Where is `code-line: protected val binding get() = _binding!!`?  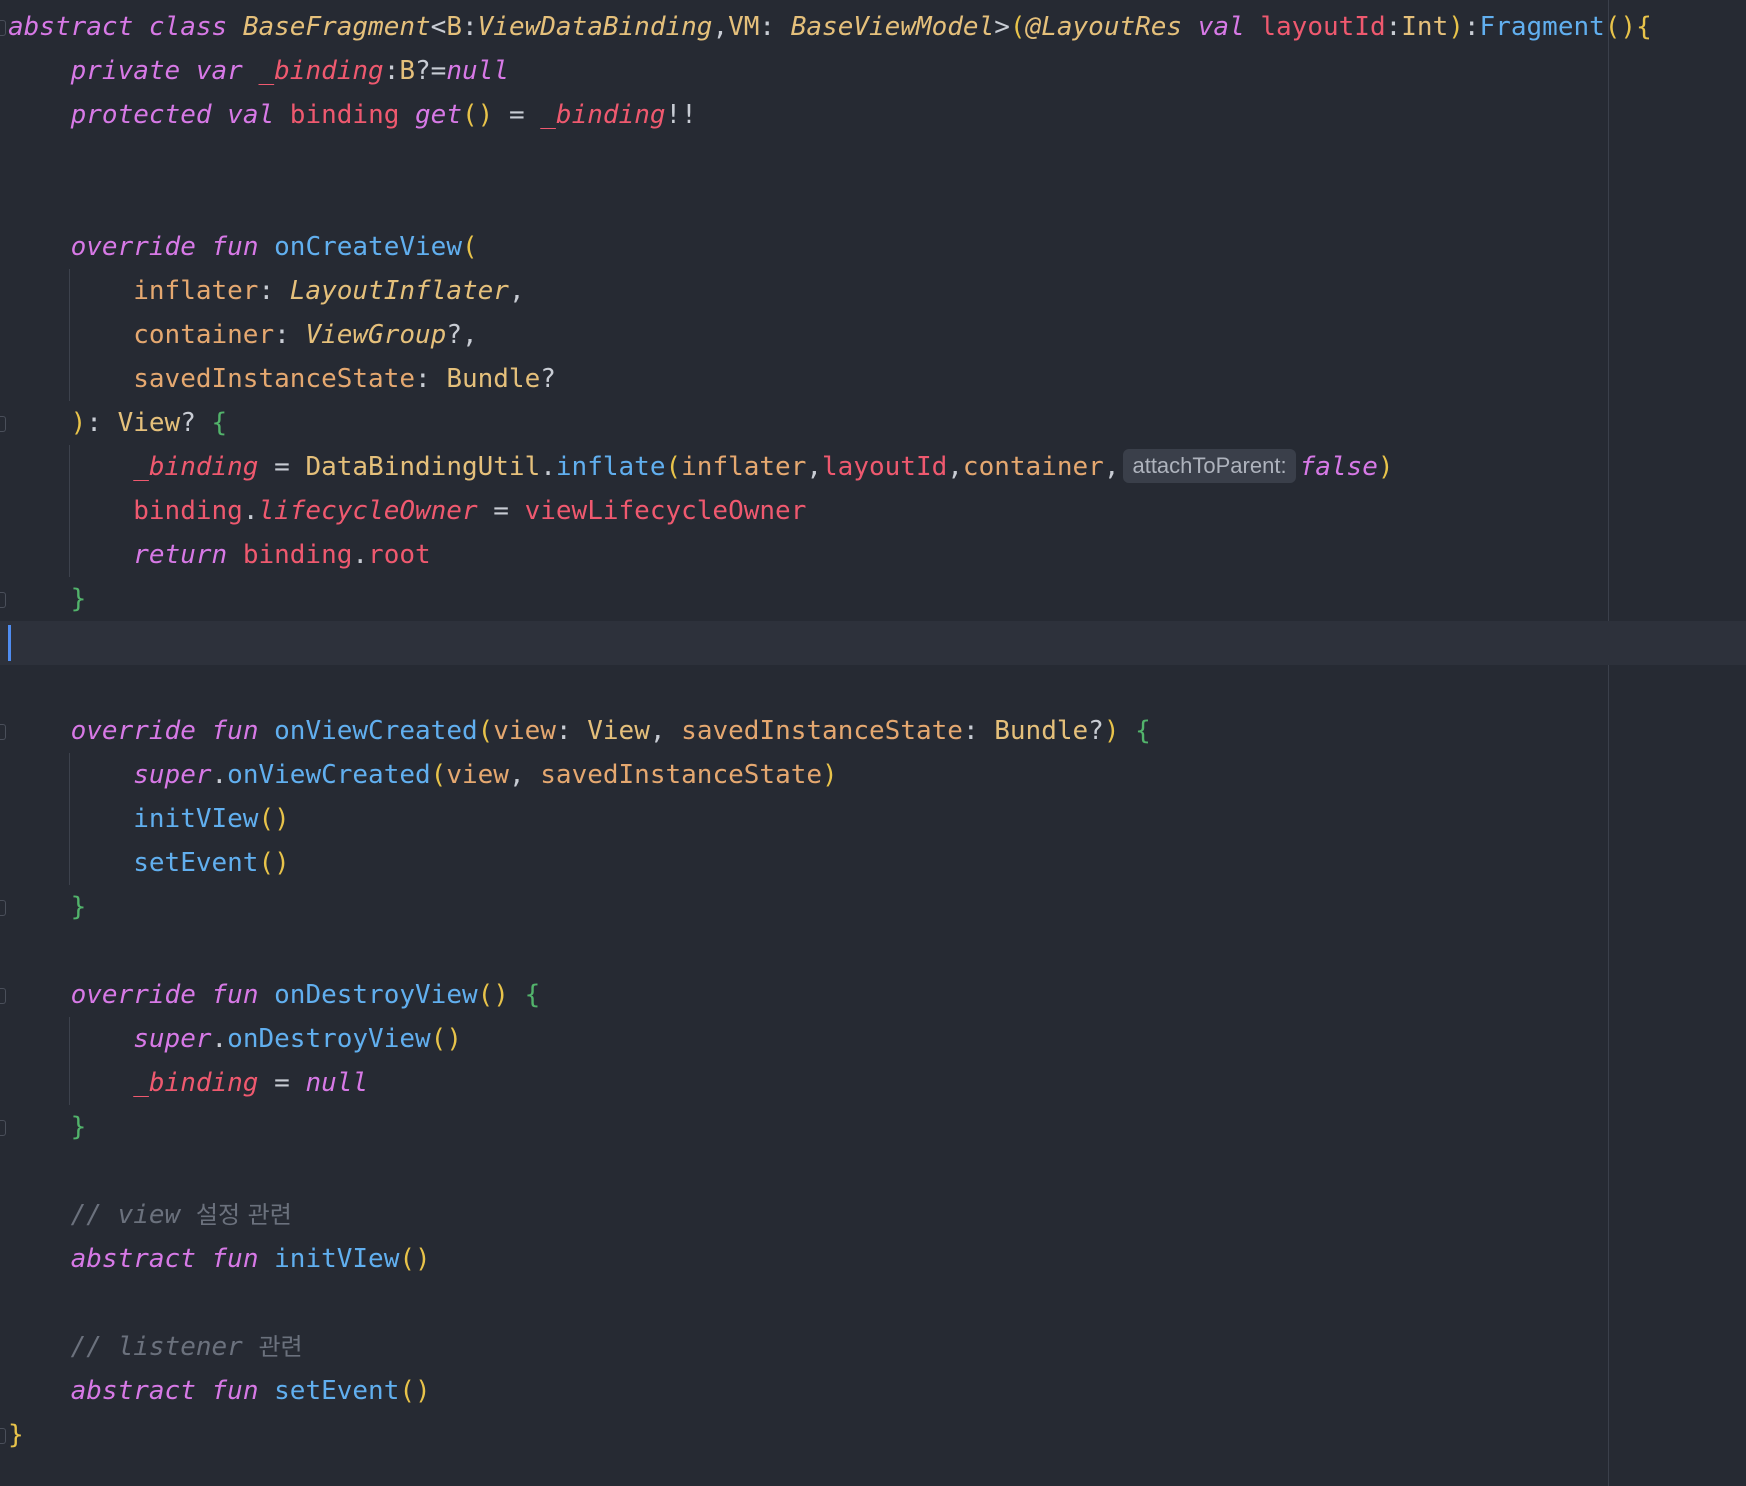
code-line: protected val binding get() = _binding!! is located at coordinates (873, 115).